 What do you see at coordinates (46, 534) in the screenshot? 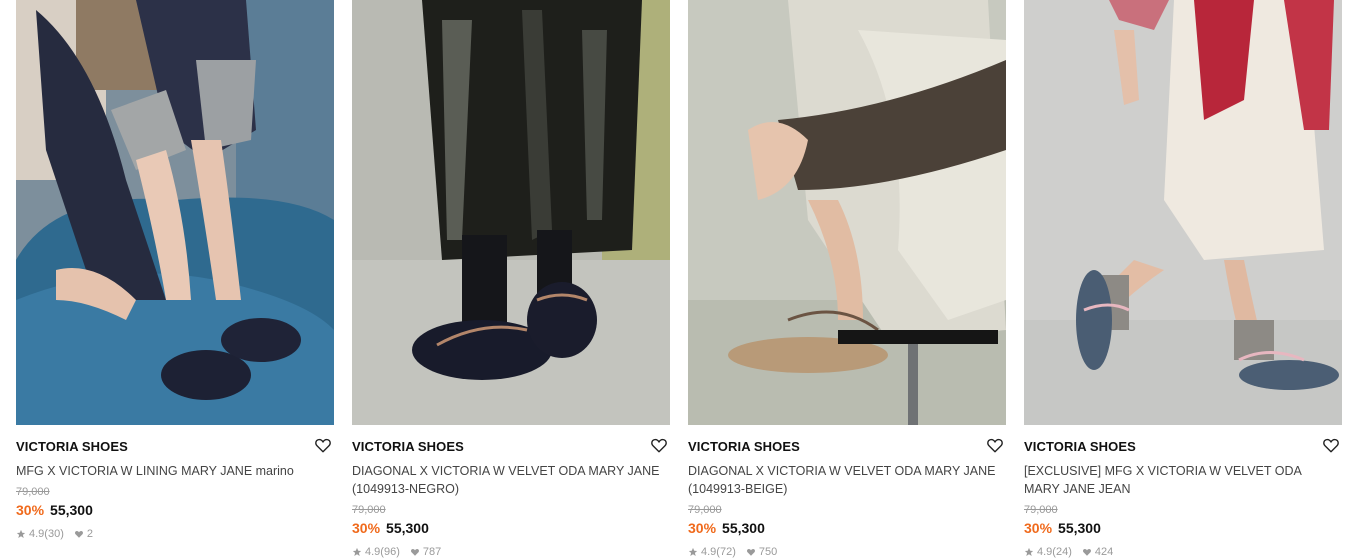
I see `rating-text: 4.9(30)` at bounding box center [46, 534].